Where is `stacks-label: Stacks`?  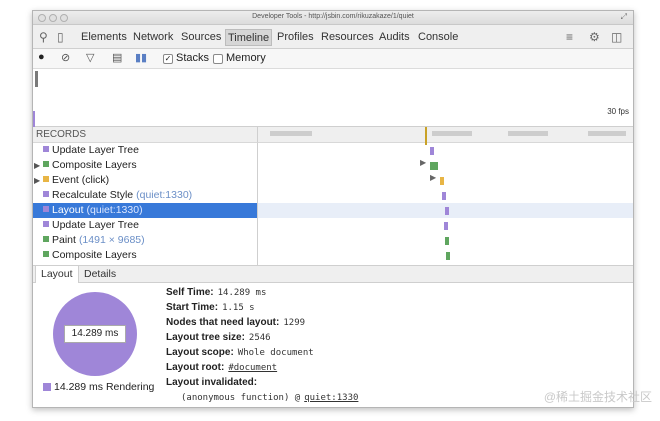 stacks-label: Stacks is located at coordinates (193, 58).